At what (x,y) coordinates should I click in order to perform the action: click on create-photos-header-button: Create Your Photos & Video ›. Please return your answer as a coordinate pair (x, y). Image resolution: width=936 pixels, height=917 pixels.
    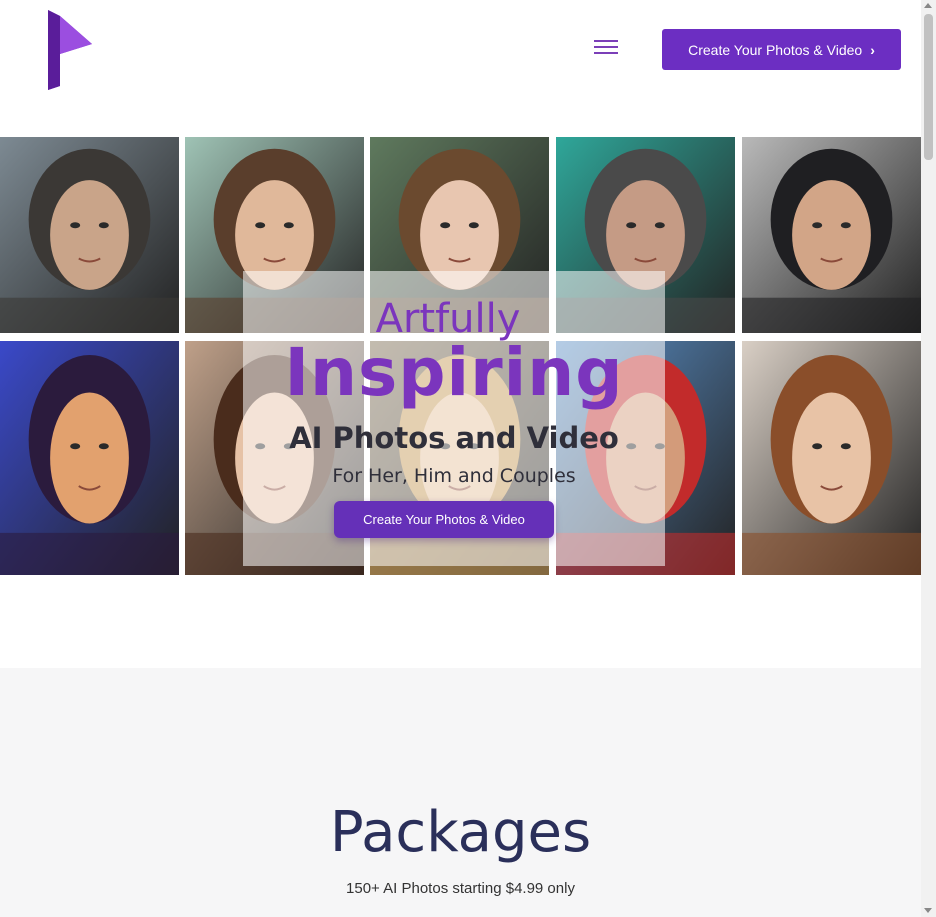
    Looking at the image, I should click on (781, 49).